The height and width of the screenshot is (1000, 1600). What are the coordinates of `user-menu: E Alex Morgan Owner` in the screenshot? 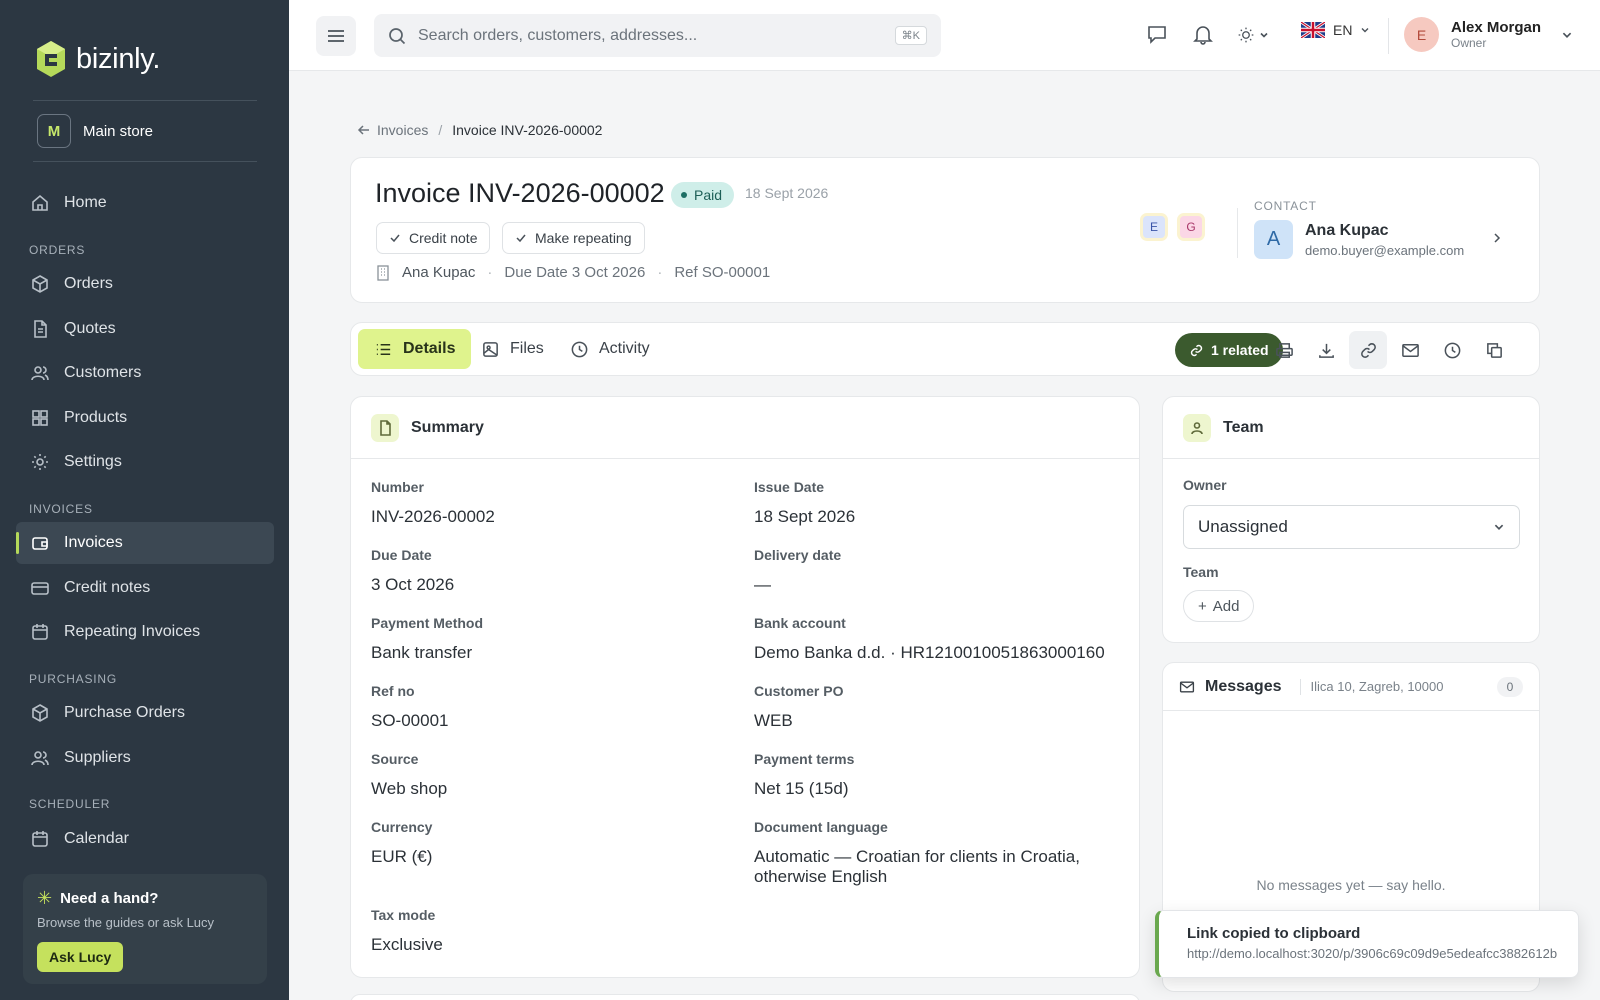 It's located at (1488, 34).